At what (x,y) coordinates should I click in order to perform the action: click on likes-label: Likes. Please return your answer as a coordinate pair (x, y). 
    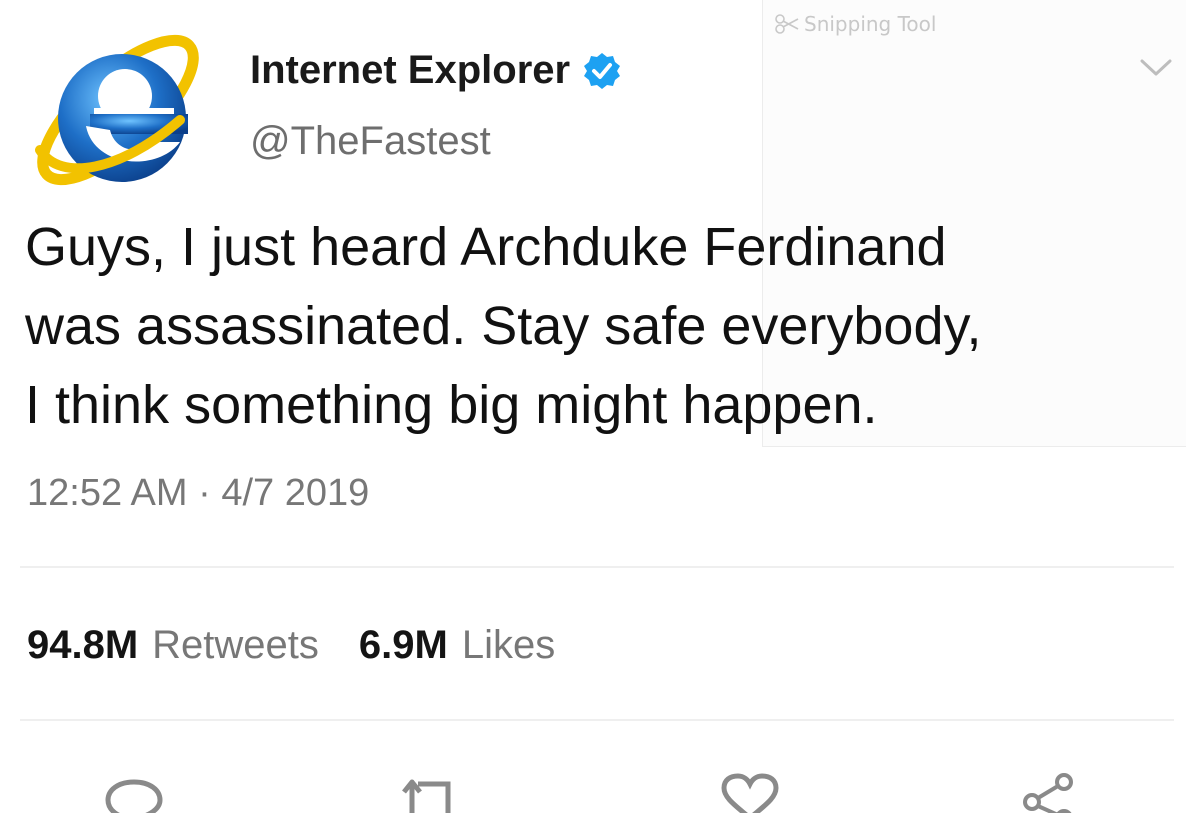
    Looking at the image, I should click on (508, 645).